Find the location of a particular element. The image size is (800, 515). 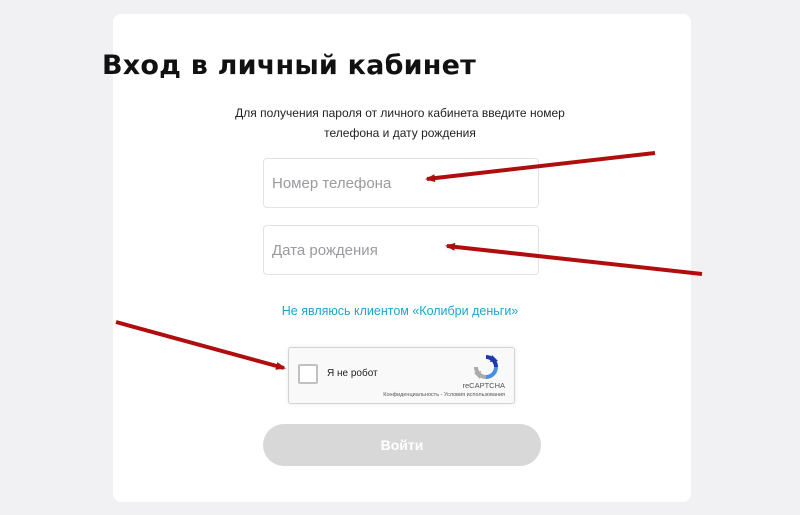

recaptcha-checkbox is located at coordinates (308, 374).